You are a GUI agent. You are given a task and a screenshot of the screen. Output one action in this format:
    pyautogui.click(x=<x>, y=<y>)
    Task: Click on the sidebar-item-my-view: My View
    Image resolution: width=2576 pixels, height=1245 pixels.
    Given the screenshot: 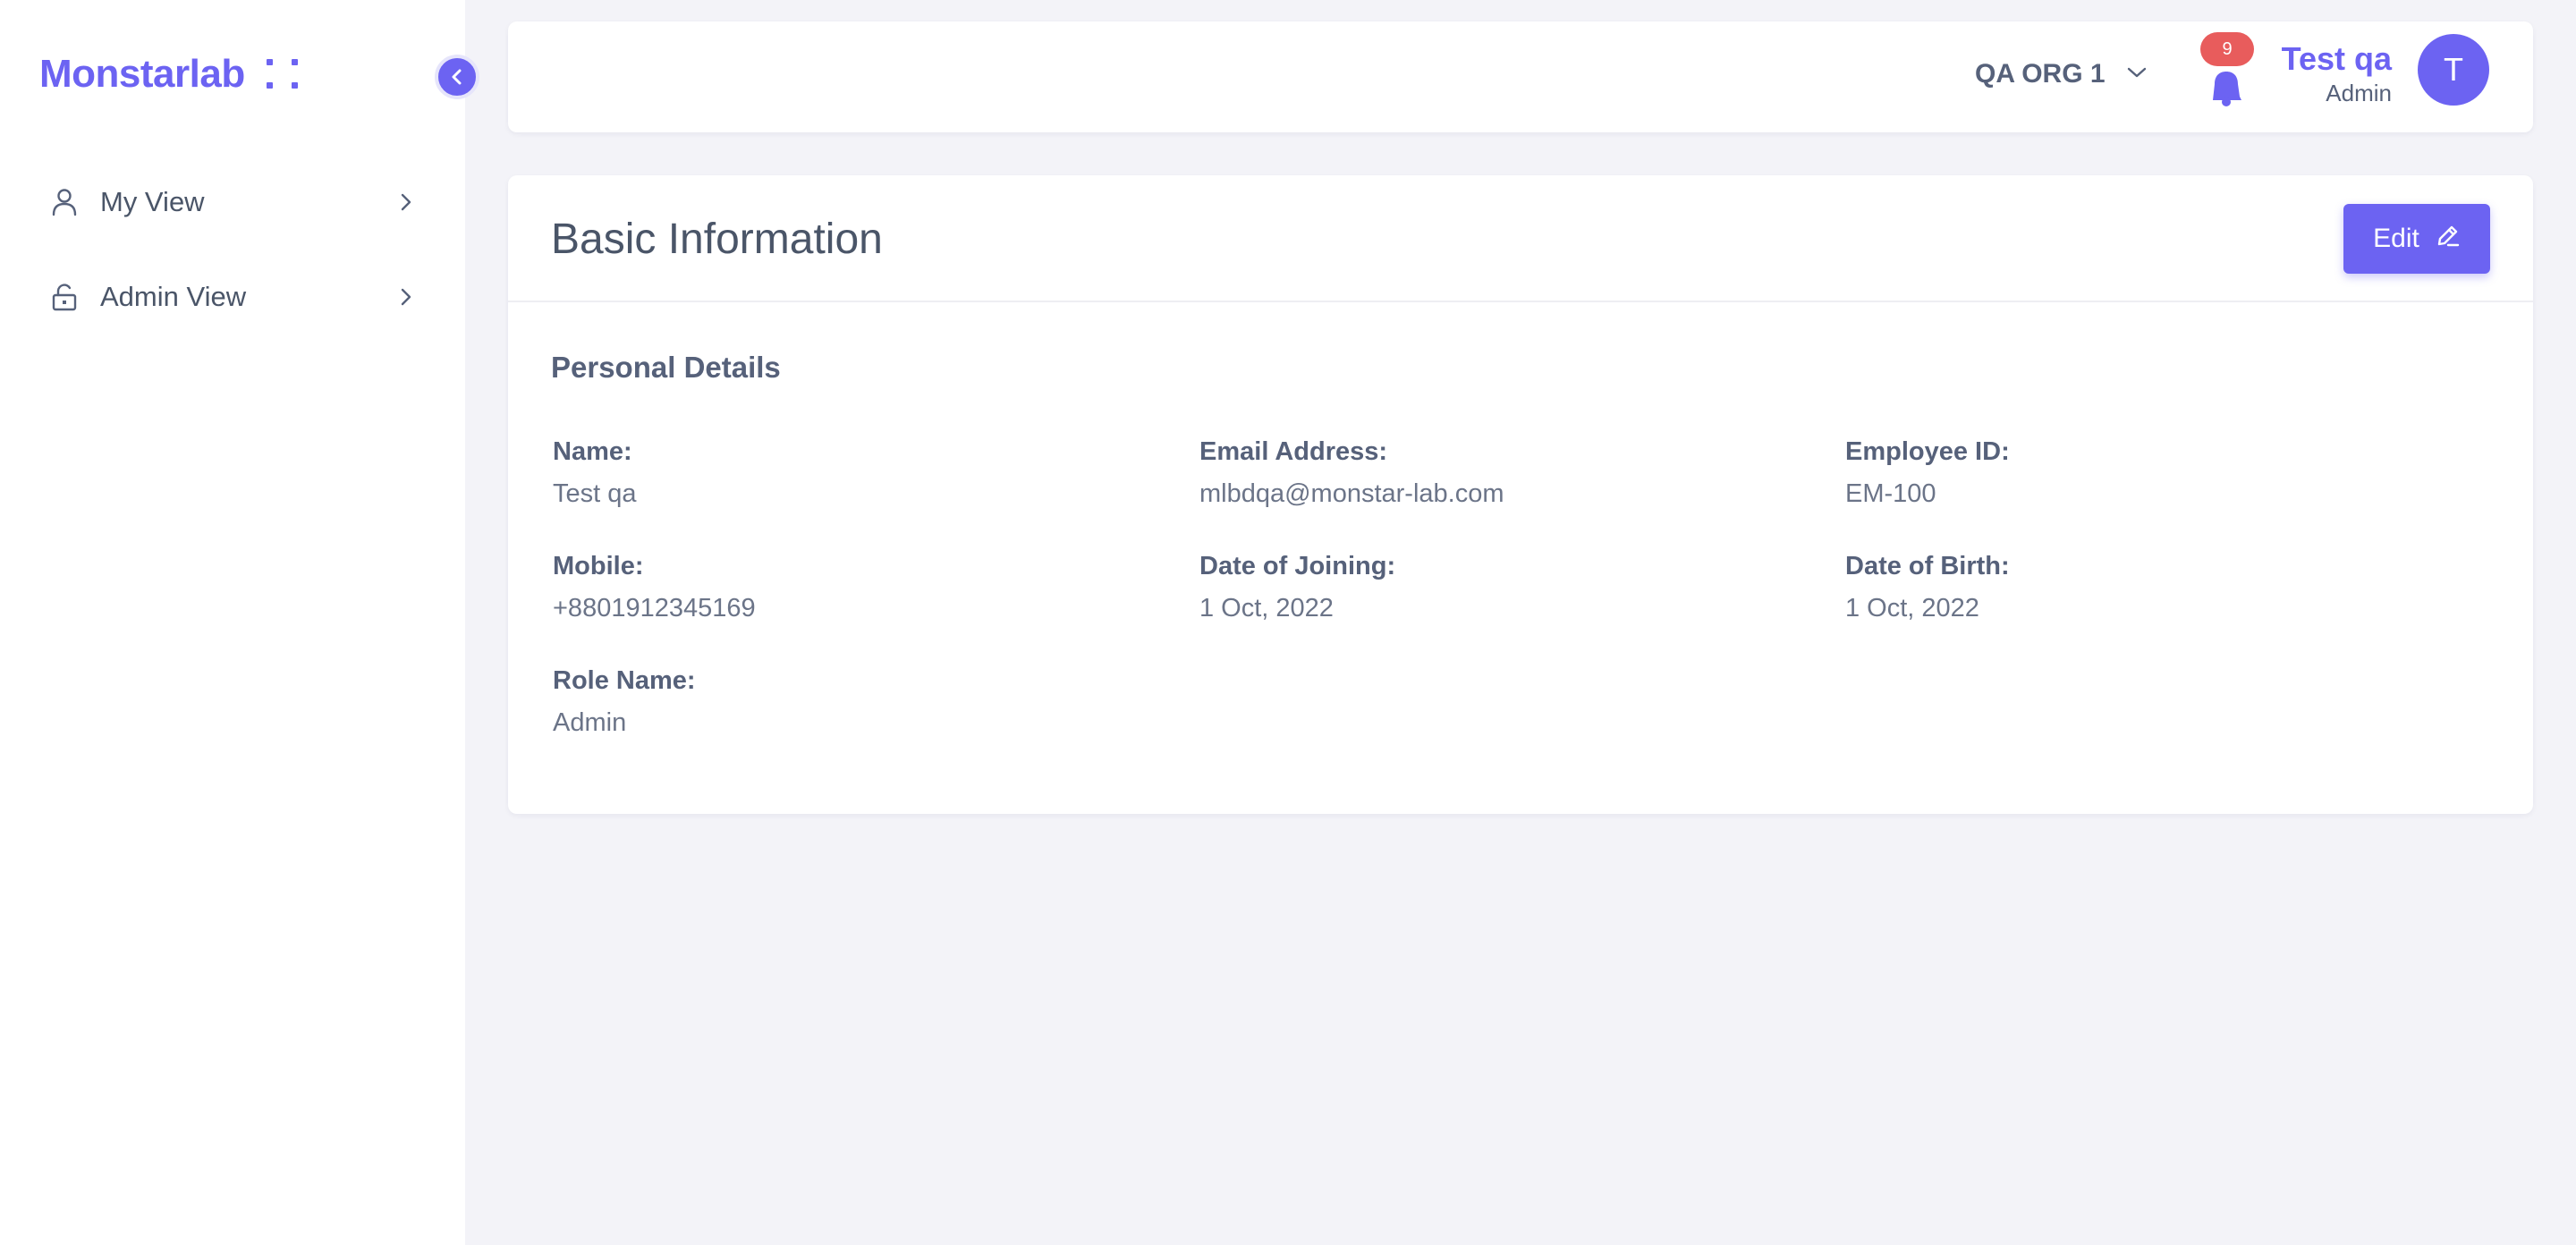 What is the action you would take?
    pyautogui.click(x=233, y=202)
    